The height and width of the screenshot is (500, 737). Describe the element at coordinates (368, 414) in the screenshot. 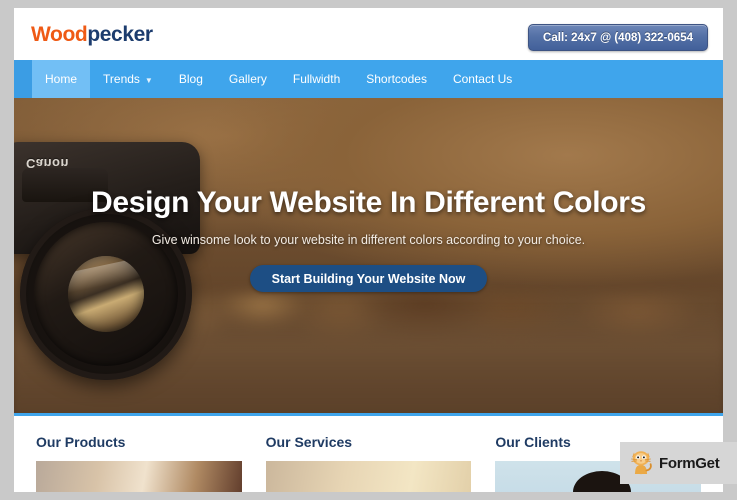

I see `hero-bottom-accent-rule` at that location.